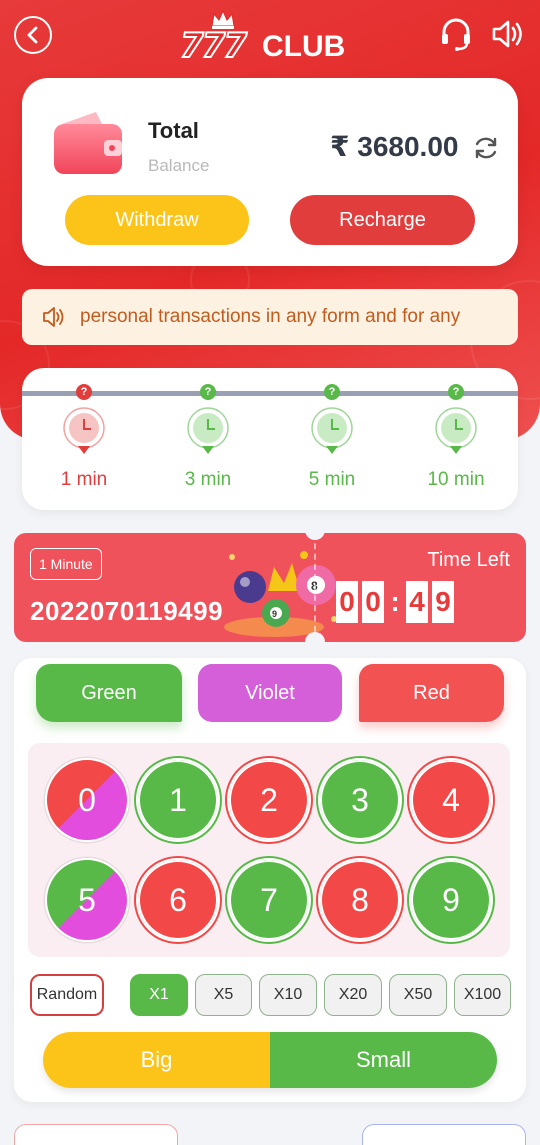  What do you see at coordinates (431, 693) in the screenshot?
I see `bet-red-button: Red` at bounding box center [431, 693].